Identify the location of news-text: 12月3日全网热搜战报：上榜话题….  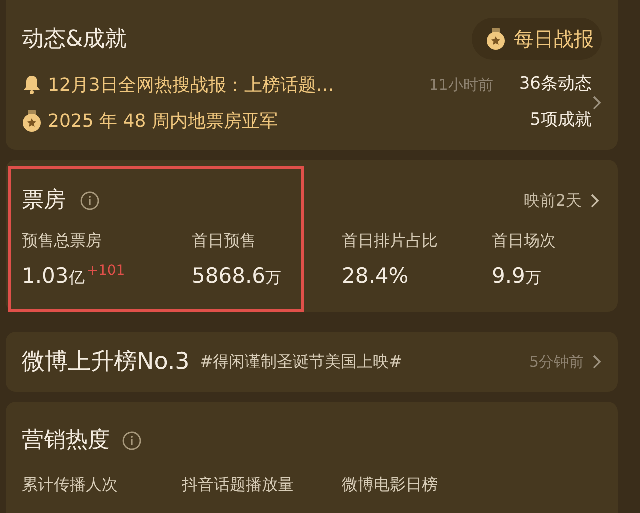
(191, 86).